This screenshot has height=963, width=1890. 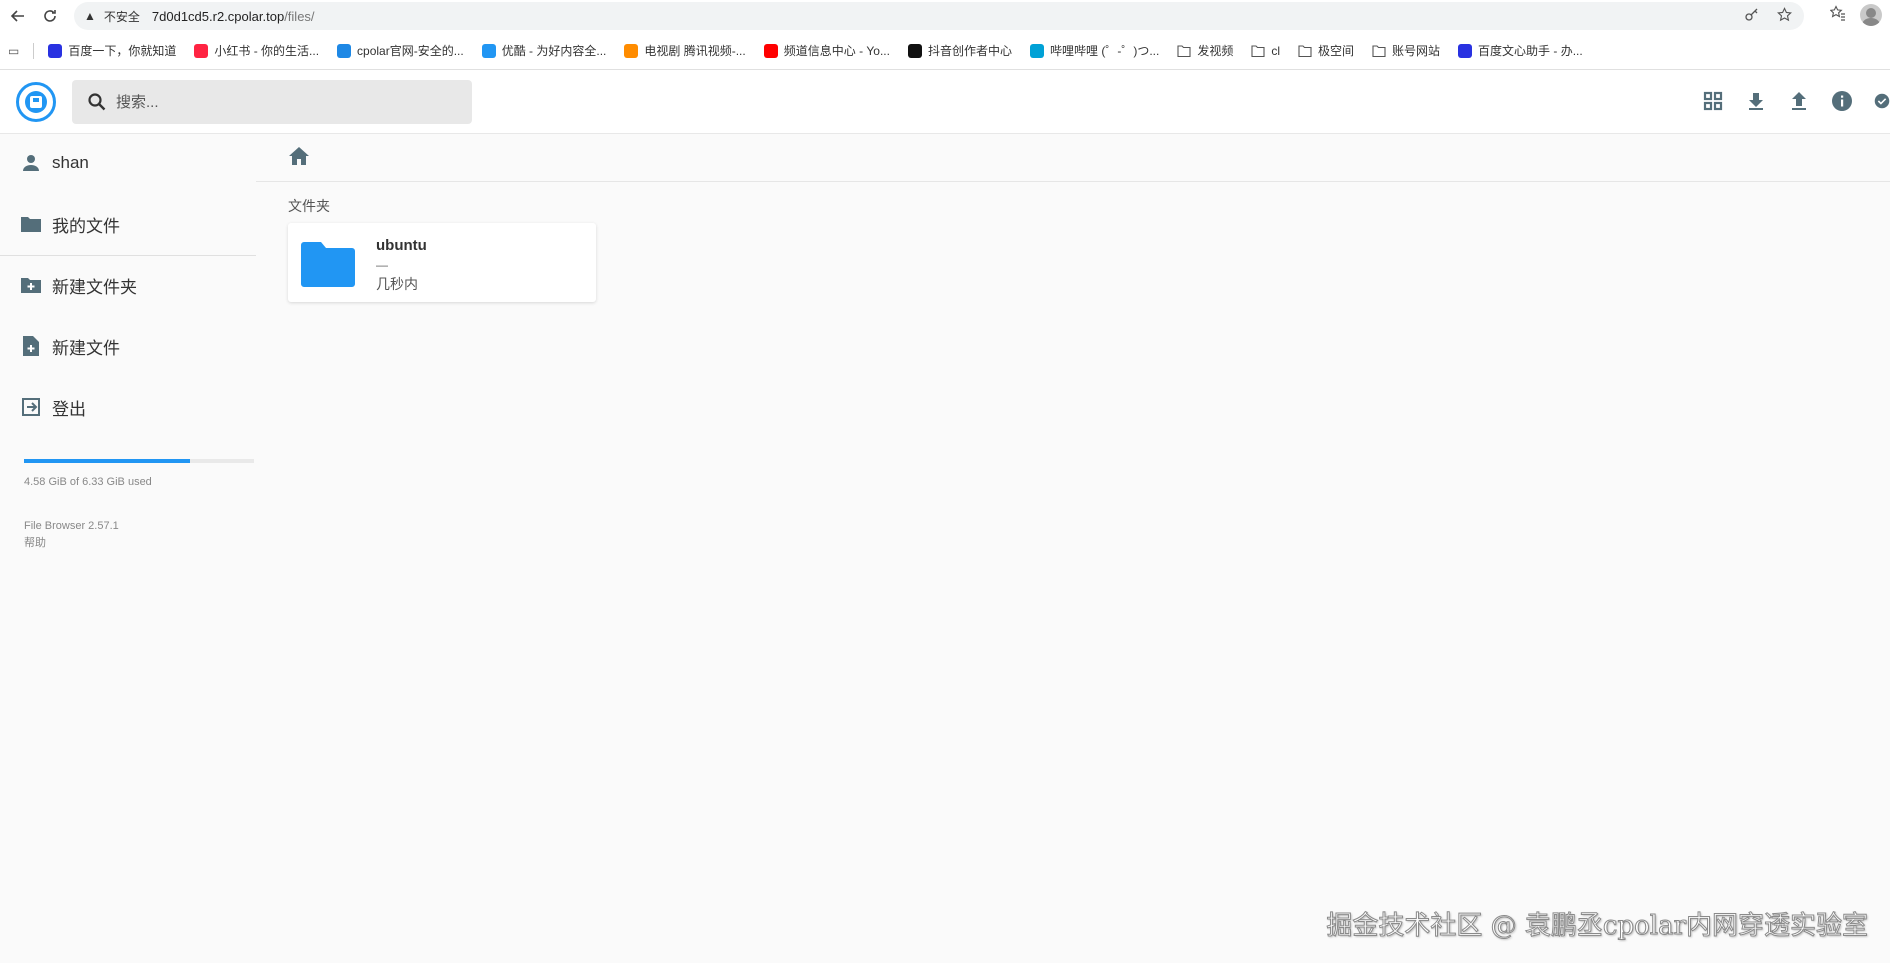 I want to click on info-icon, so click(x=1842, y=101).